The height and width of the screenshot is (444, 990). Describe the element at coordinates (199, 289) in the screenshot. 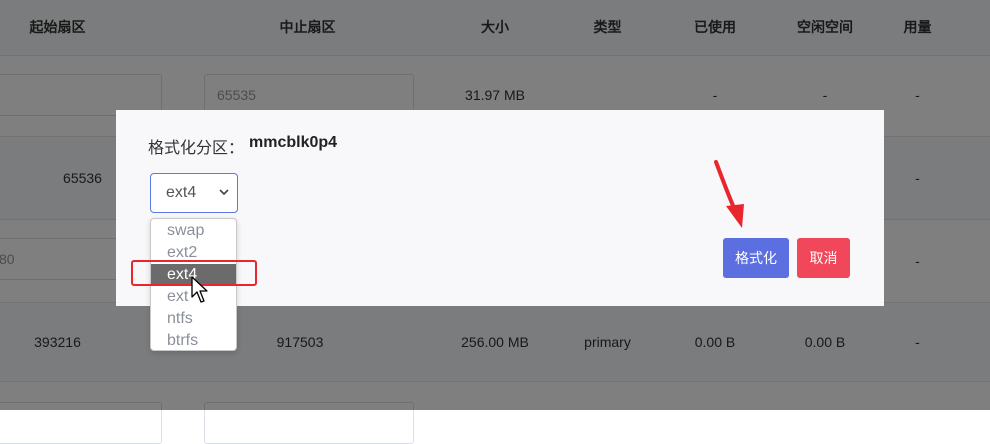

I see `mouse-cursor-icon` at that location.